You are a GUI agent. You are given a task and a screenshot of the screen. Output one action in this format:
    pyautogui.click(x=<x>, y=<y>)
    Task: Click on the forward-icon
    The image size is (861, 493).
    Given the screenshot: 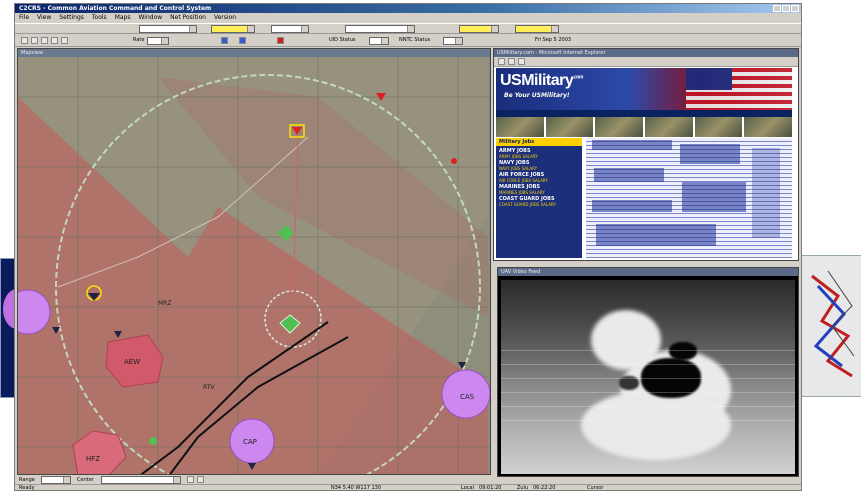 What is the action you would take?
    pyautogui.click(x=511, y=61)
    